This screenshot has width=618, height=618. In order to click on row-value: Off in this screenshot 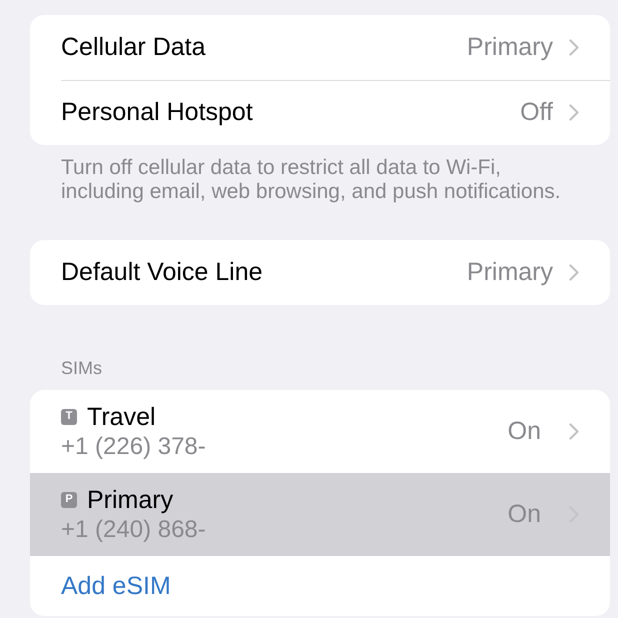, I will do `click(536, 112)`.